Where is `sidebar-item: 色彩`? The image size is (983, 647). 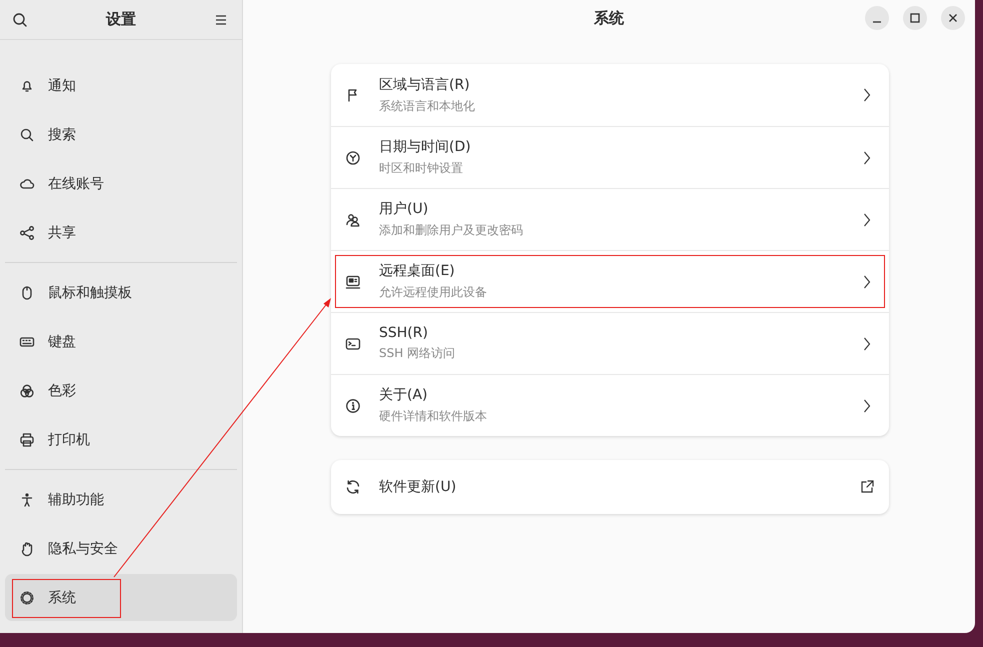
sidebar-item: 色彩 is located at coordinates (121, 390).